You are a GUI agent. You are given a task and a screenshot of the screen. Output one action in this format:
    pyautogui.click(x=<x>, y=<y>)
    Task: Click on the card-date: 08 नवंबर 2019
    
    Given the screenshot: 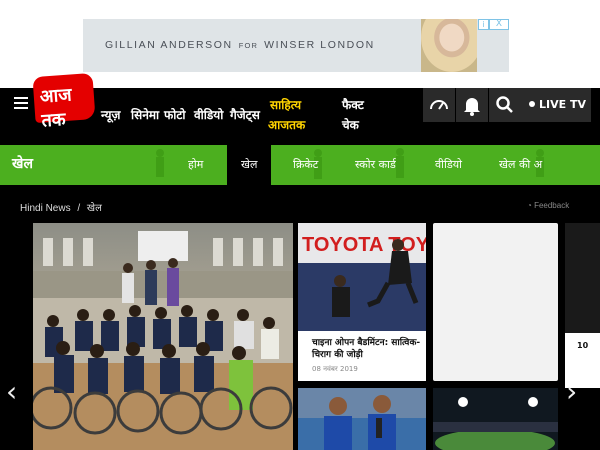 What is the action you would take?
    pyautogui.click(x=335, y=369)
    